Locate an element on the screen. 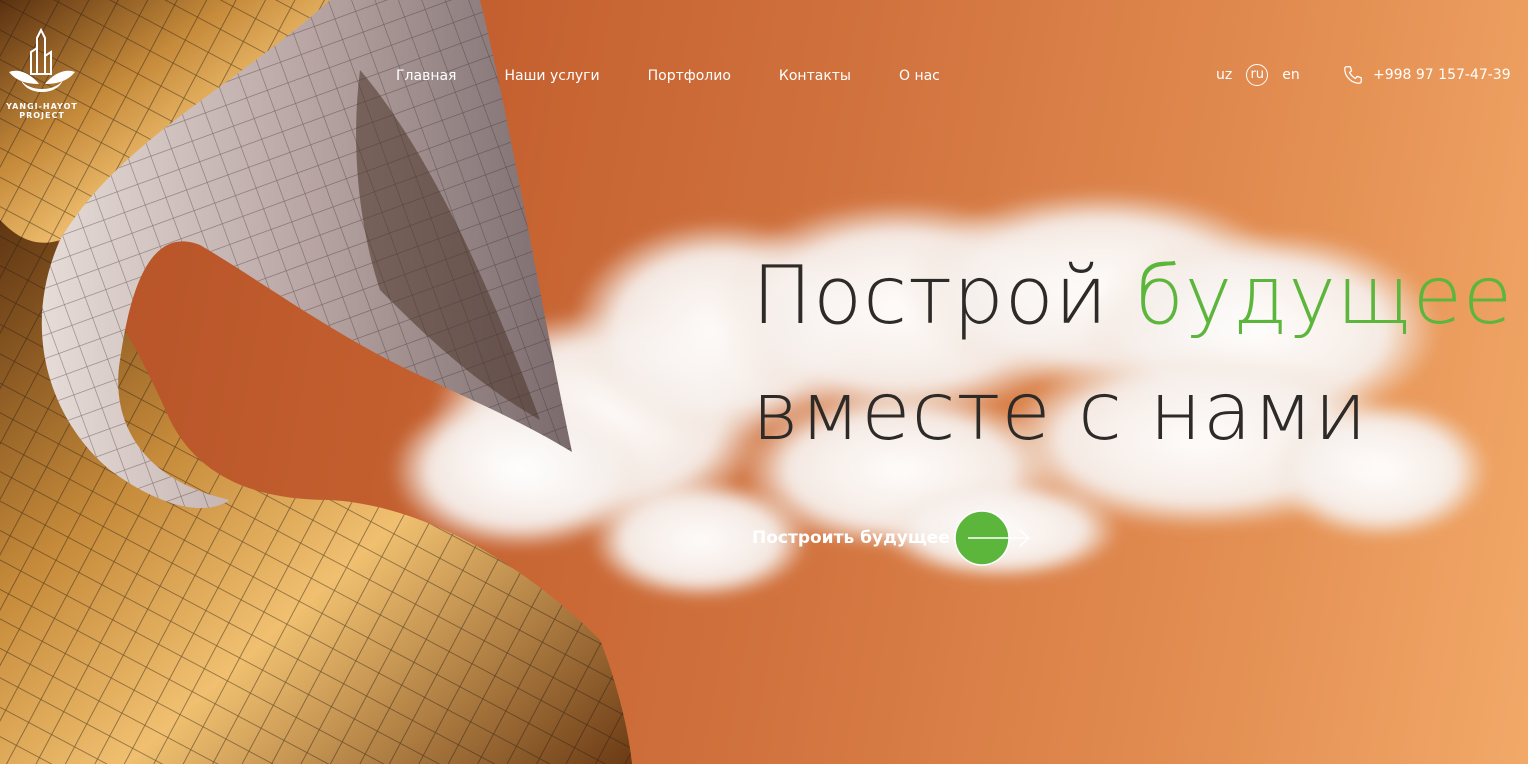 Image resolution: width=1528 pixels, height=764 pixels. logo-text-line1: YANGI-HAYOT is located at coordinates (42, 106).